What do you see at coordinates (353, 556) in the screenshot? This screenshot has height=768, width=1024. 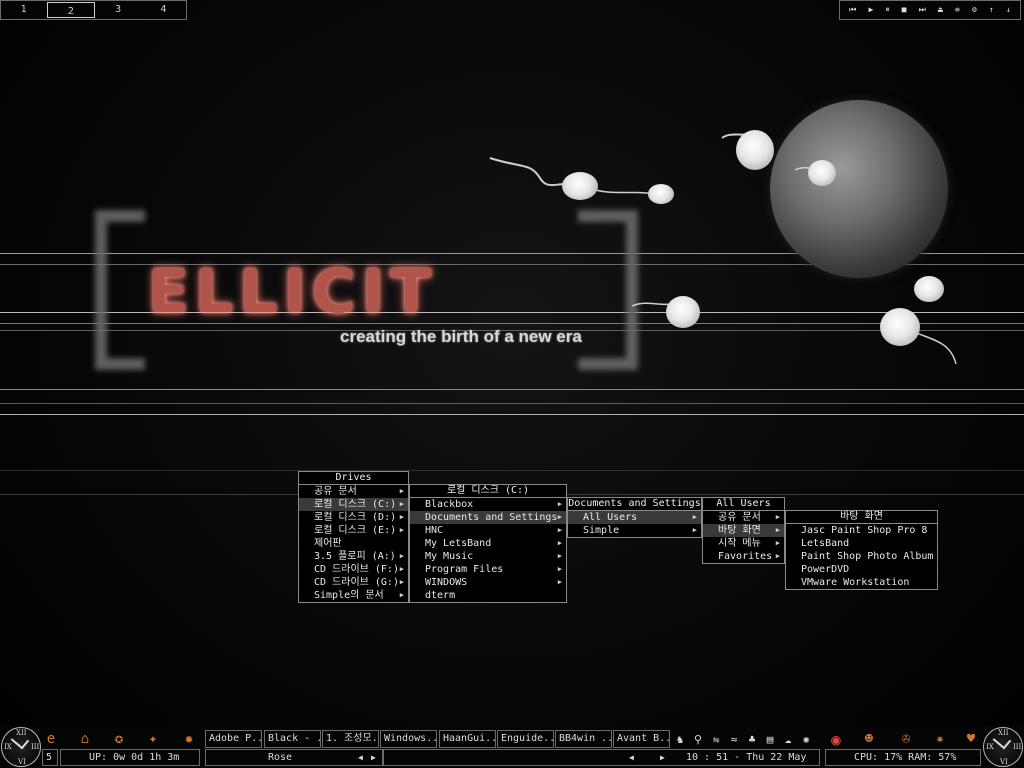 I see `menu-item: 3.5 플로피 (A:) ▶` at bounding box center [353, 556].